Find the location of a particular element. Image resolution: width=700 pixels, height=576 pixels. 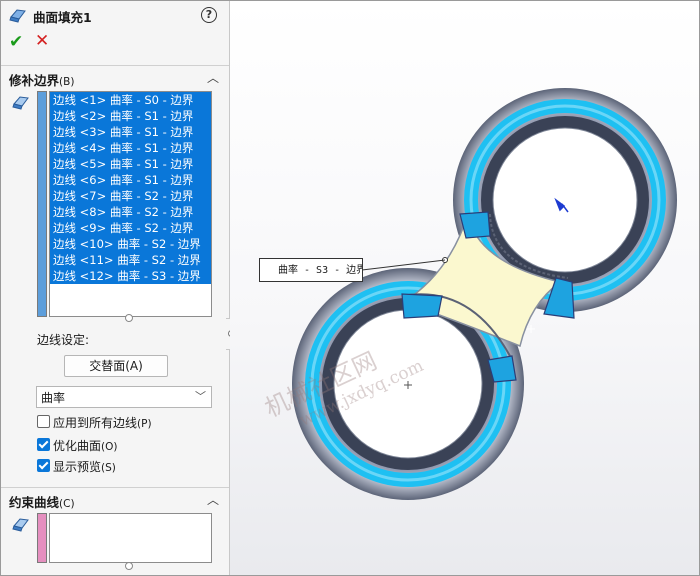

apply-all-edges-label: 应用到所有边线(P) is located at coordinates (102, 423).